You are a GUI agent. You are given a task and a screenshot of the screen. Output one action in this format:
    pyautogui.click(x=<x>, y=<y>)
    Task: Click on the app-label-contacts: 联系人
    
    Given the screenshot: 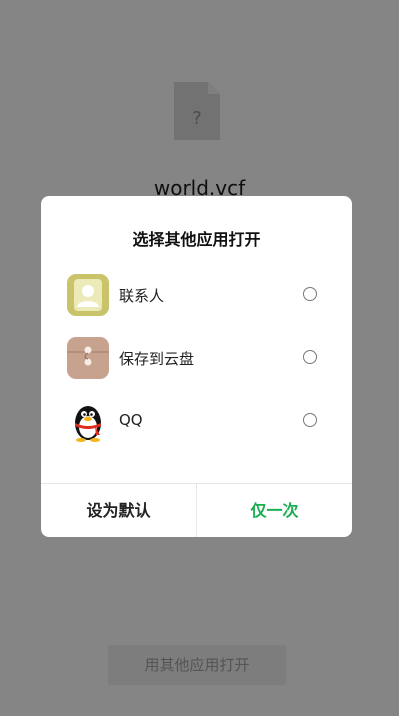 What is the action you would take?
    pyautogui.click(x=142, y=296)
    